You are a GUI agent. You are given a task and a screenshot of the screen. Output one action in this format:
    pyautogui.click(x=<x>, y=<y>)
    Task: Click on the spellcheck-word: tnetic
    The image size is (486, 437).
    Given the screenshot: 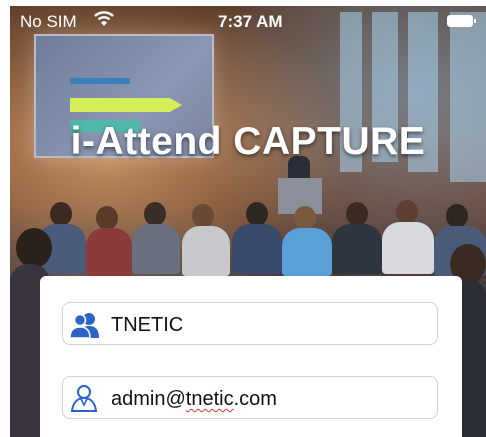 What is the action you would take?
    pyautogui.click(x=209, y=399)
    